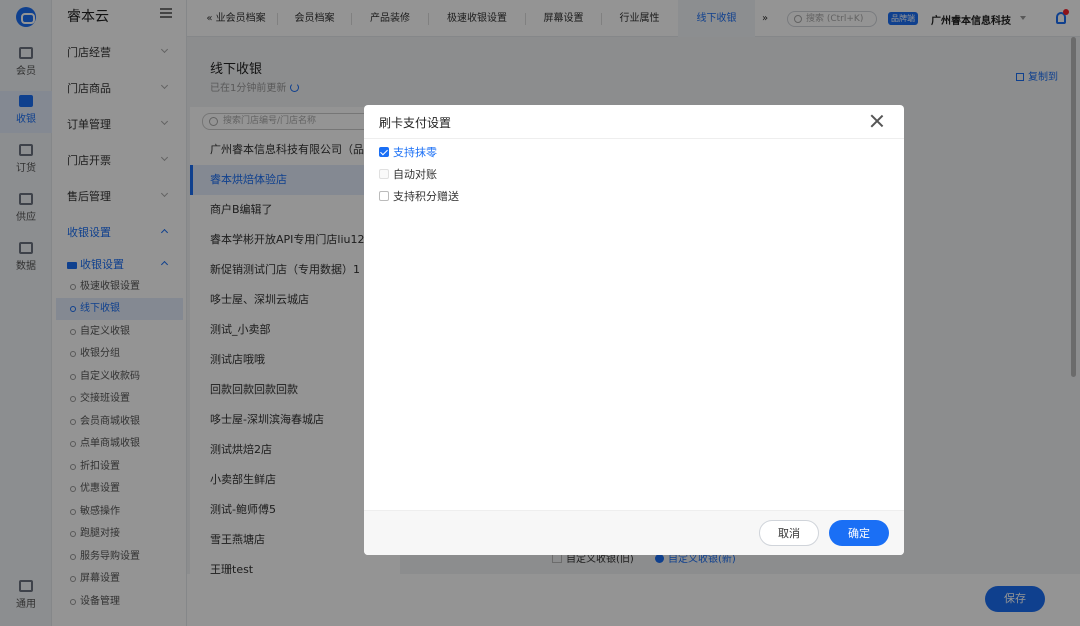 This screenshot has height=626, width=1080. I want to click on option-auto-reconcile: 自动对账, so click(408, 175).